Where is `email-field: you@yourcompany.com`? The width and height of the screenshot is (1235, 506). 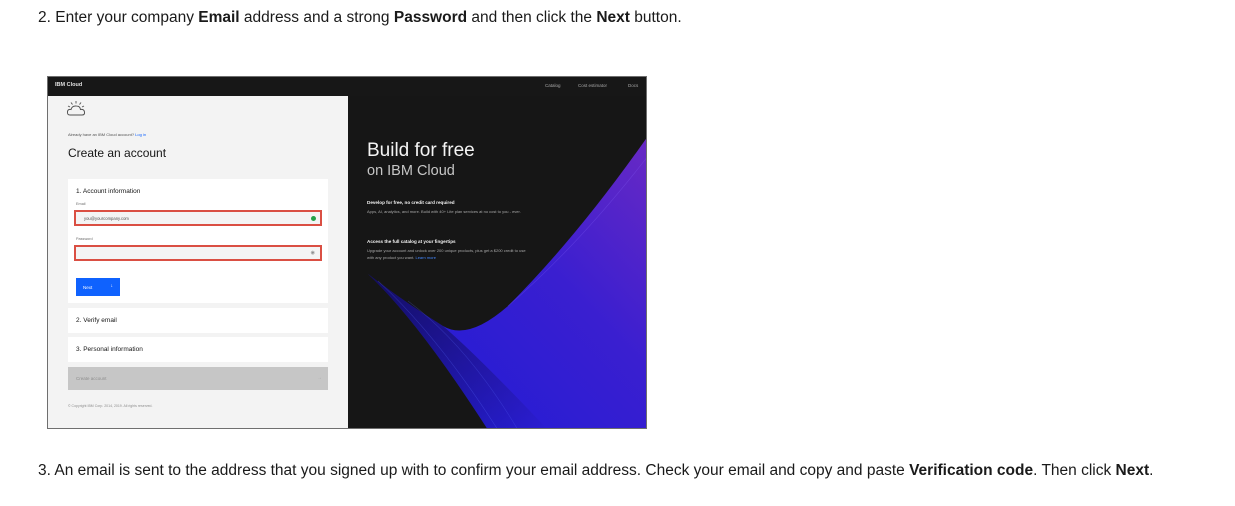
email-field: you@yourcompany.com is located at coordinates (198, 218).